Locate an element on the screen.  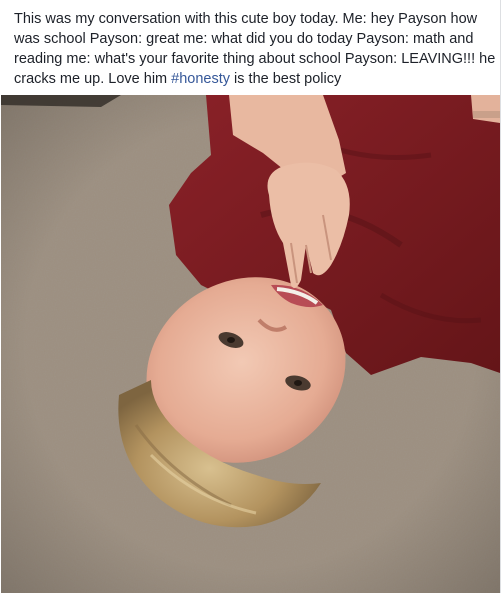
caption-text-before-hashtag: cracks me up. Love him is located at coordinates (93, 79).